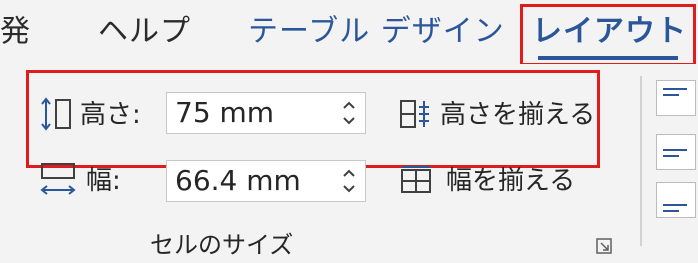 The height and width of the screenshot is (263, 698). Describe the element at coordinates (608, 58) in the screenshot. I see `active-tab-underline` at that location.